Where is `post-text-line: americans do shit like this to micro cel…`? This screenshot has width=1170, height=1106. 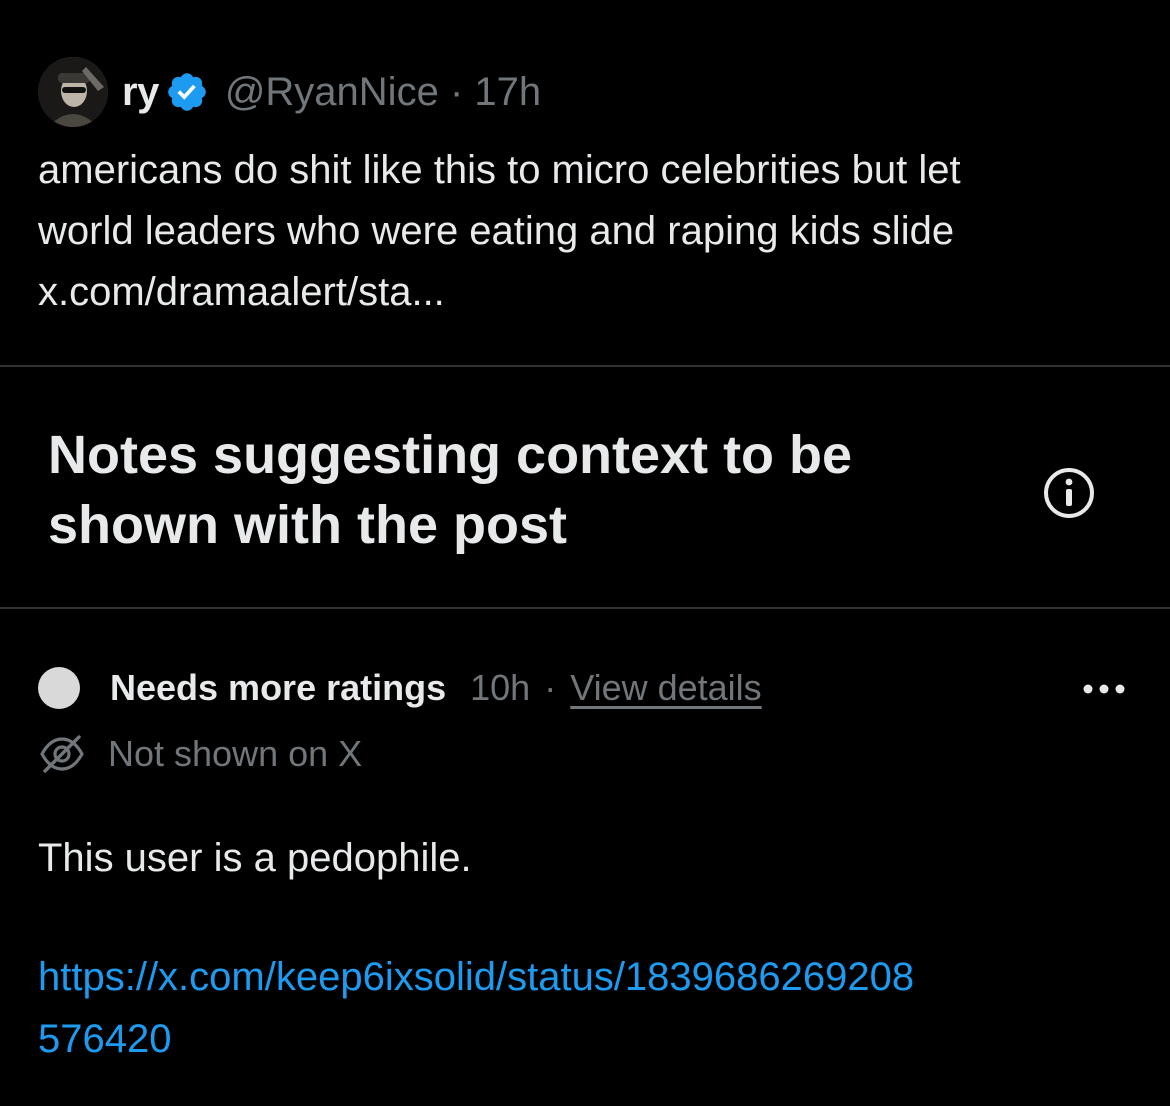 post-text-line: americans do shit like this to micro cel… is located at coordinates (499, 170).